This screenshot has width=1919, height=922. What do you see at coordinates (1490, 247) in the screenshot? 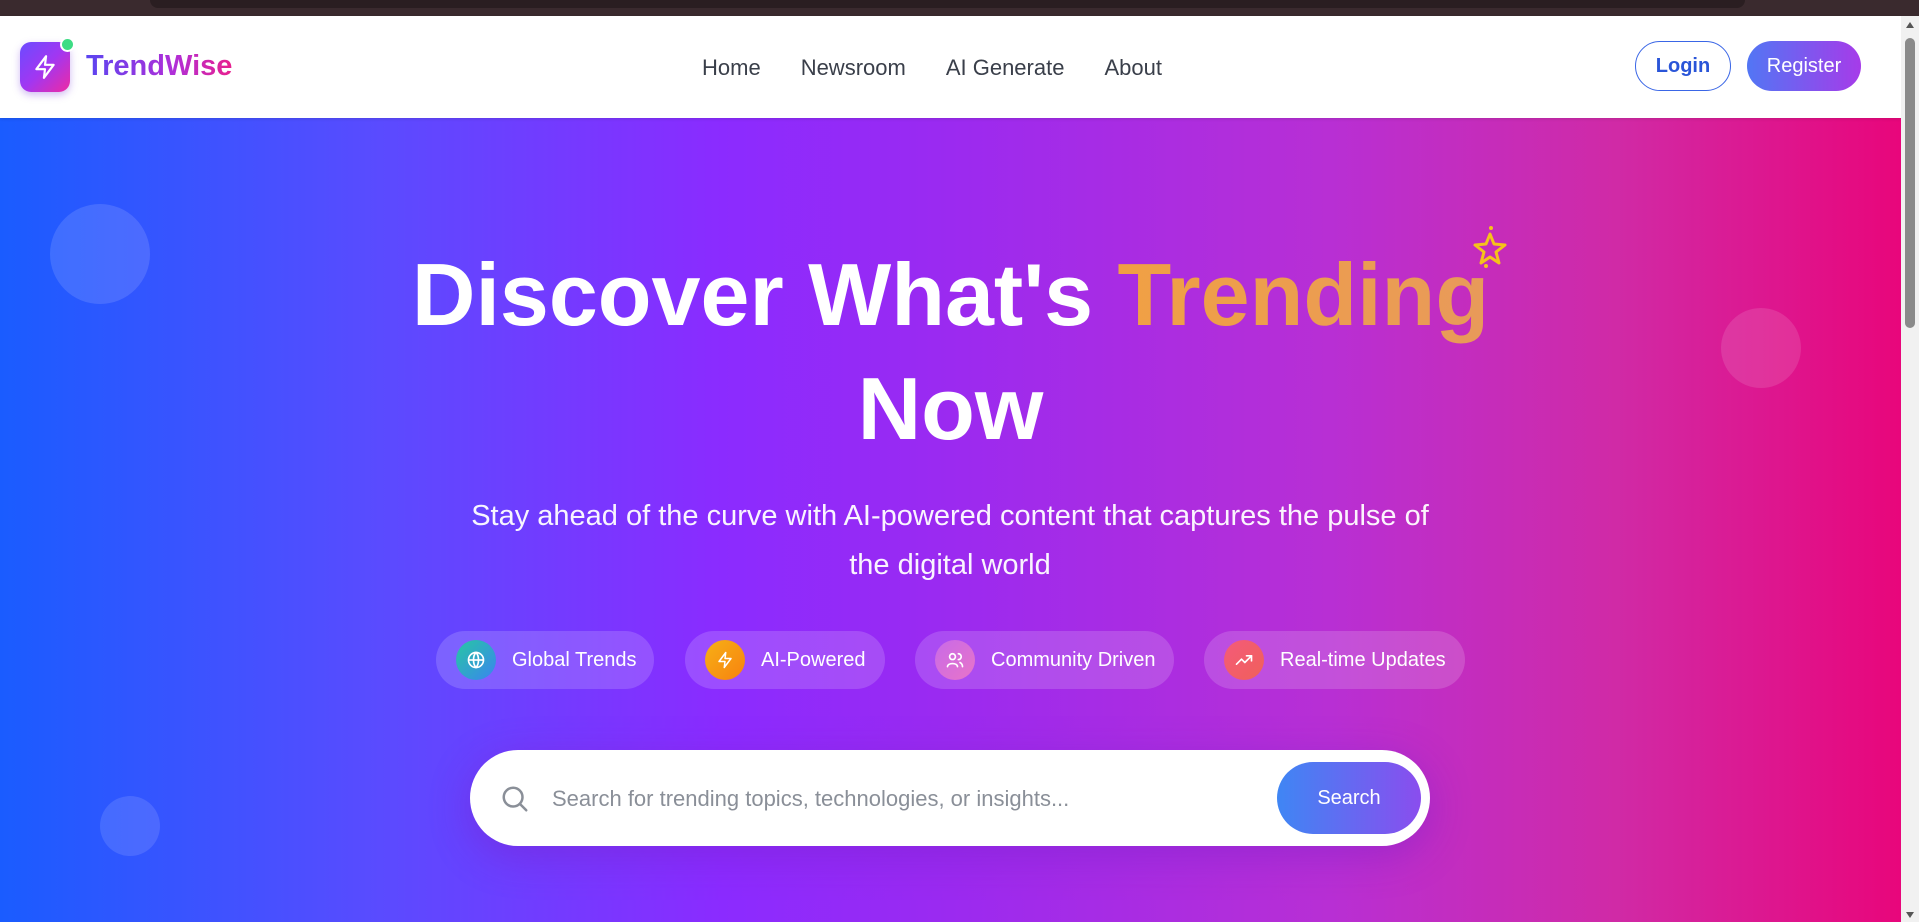
I see `sparkle-icon` at bounding box center [1490, 247].